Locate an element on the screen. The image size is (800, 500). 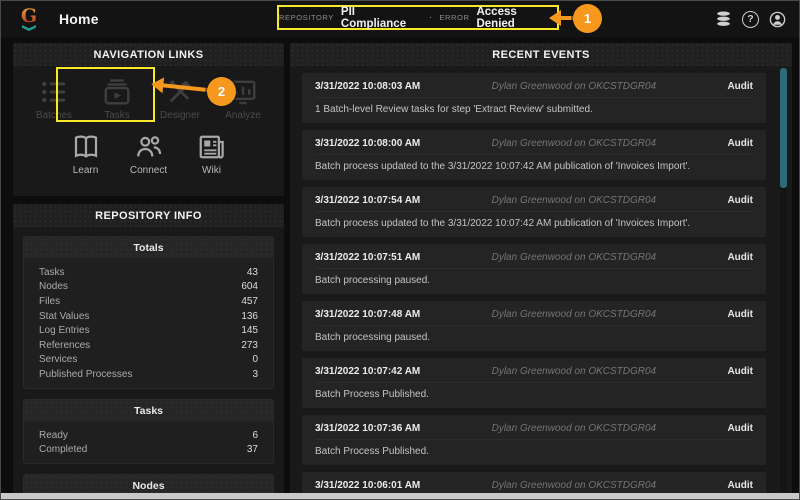
repository-database-icon is located at coordinates (723, 19).